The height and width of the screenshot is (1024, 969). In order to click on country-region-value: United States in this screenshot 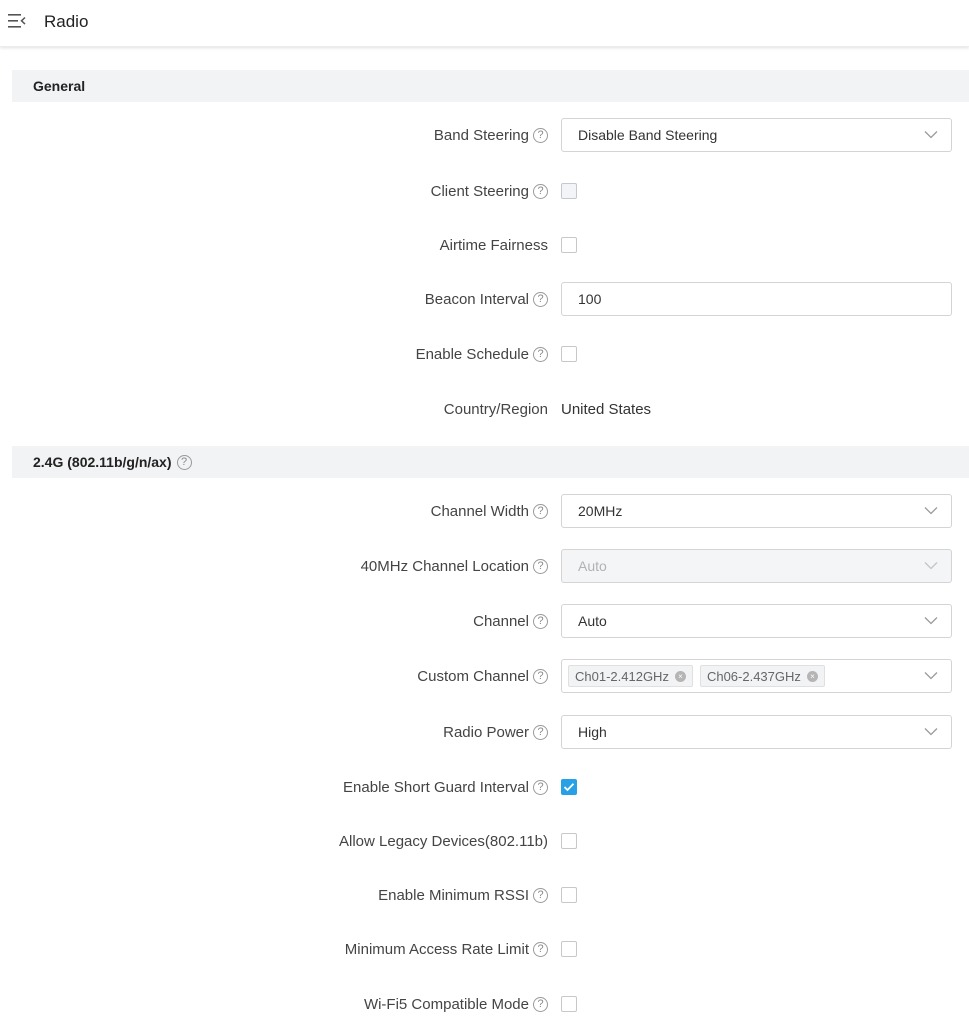, I will do `click(606, 409)`.